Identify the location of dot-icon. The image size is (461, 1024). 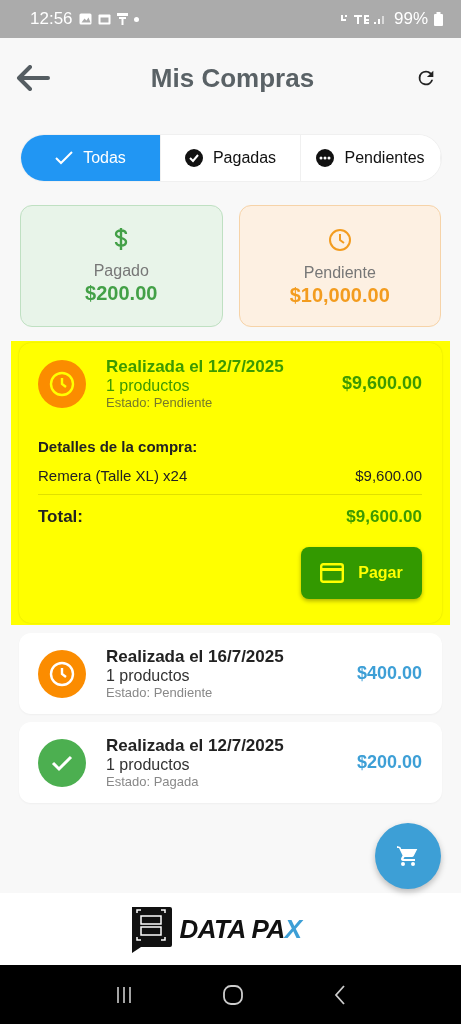
(136, 19).